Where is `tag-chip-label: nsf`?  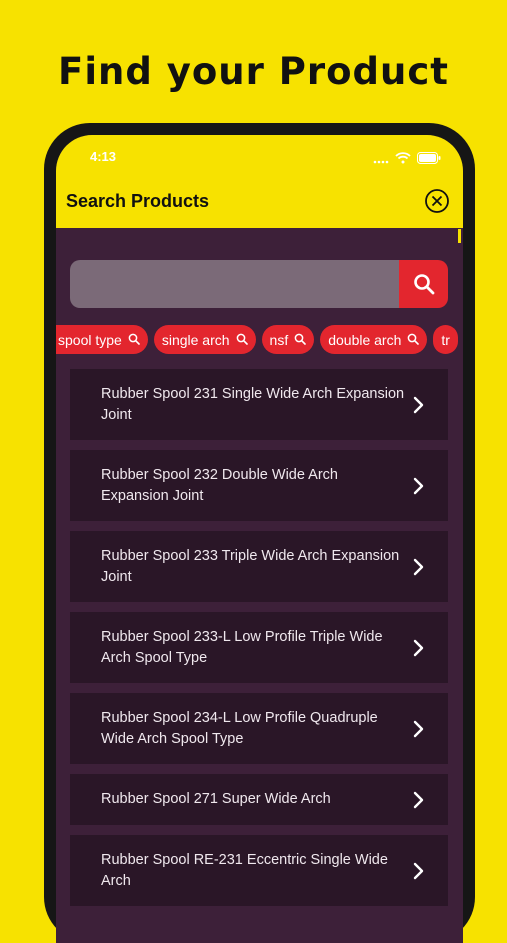
tag-chip-label: nsf is located at coordinates (279, 339).